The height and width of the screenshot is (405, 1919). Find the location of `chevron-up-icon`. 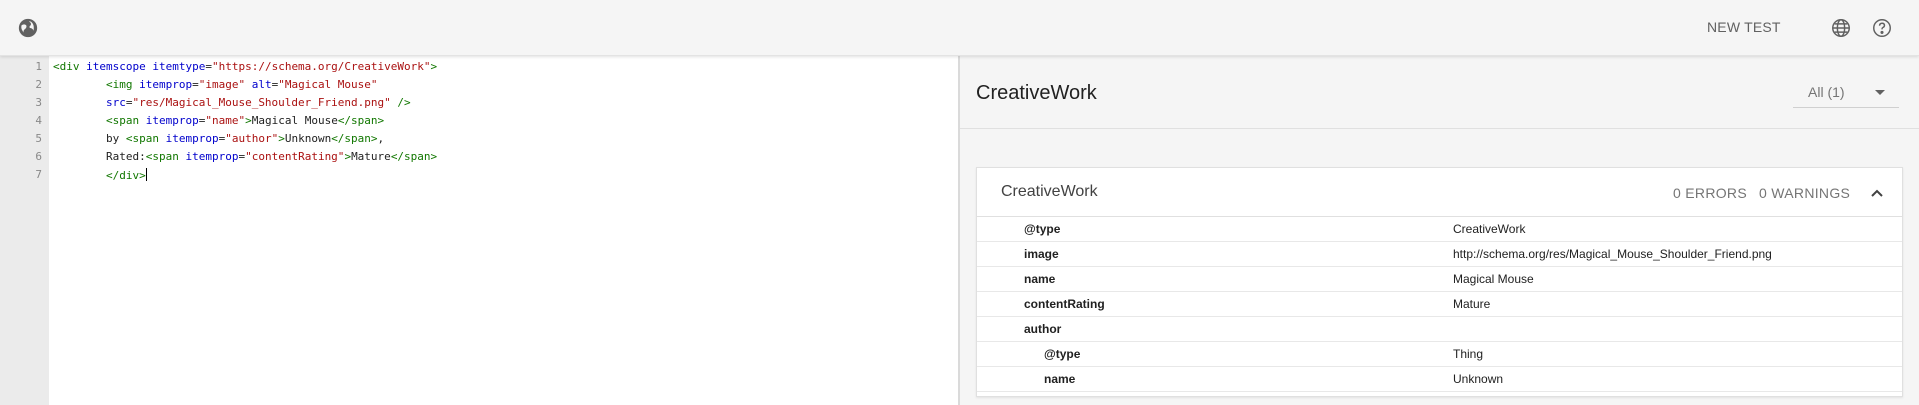

chevron-up-icon is located at coordinates (1877, 193).